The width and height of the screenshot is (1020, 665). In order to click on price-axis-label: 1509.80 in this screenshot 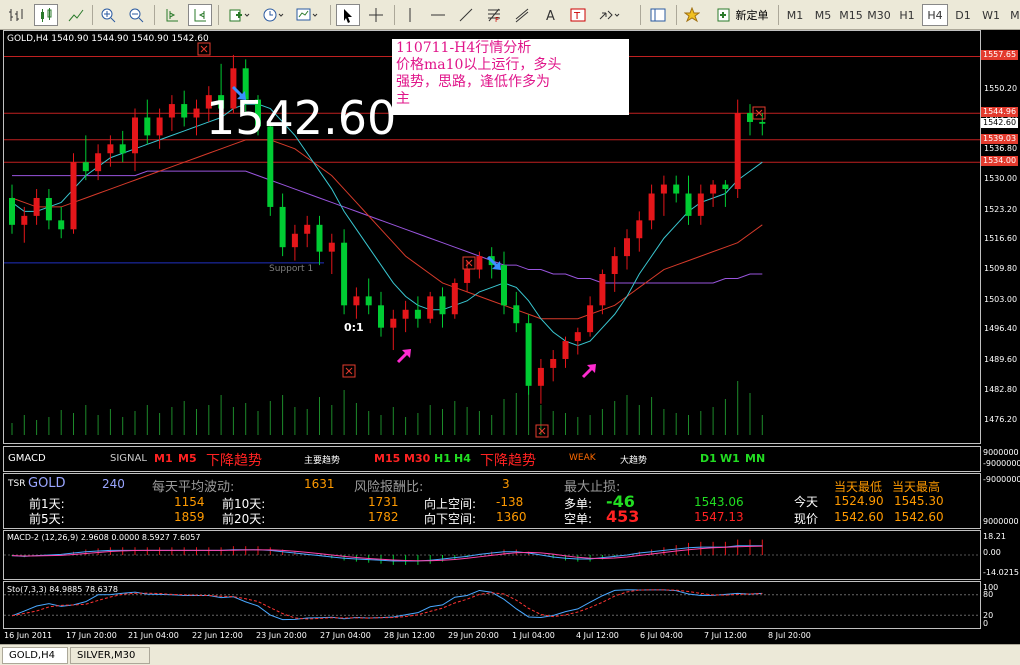, I will do `click(1001, 269)`.